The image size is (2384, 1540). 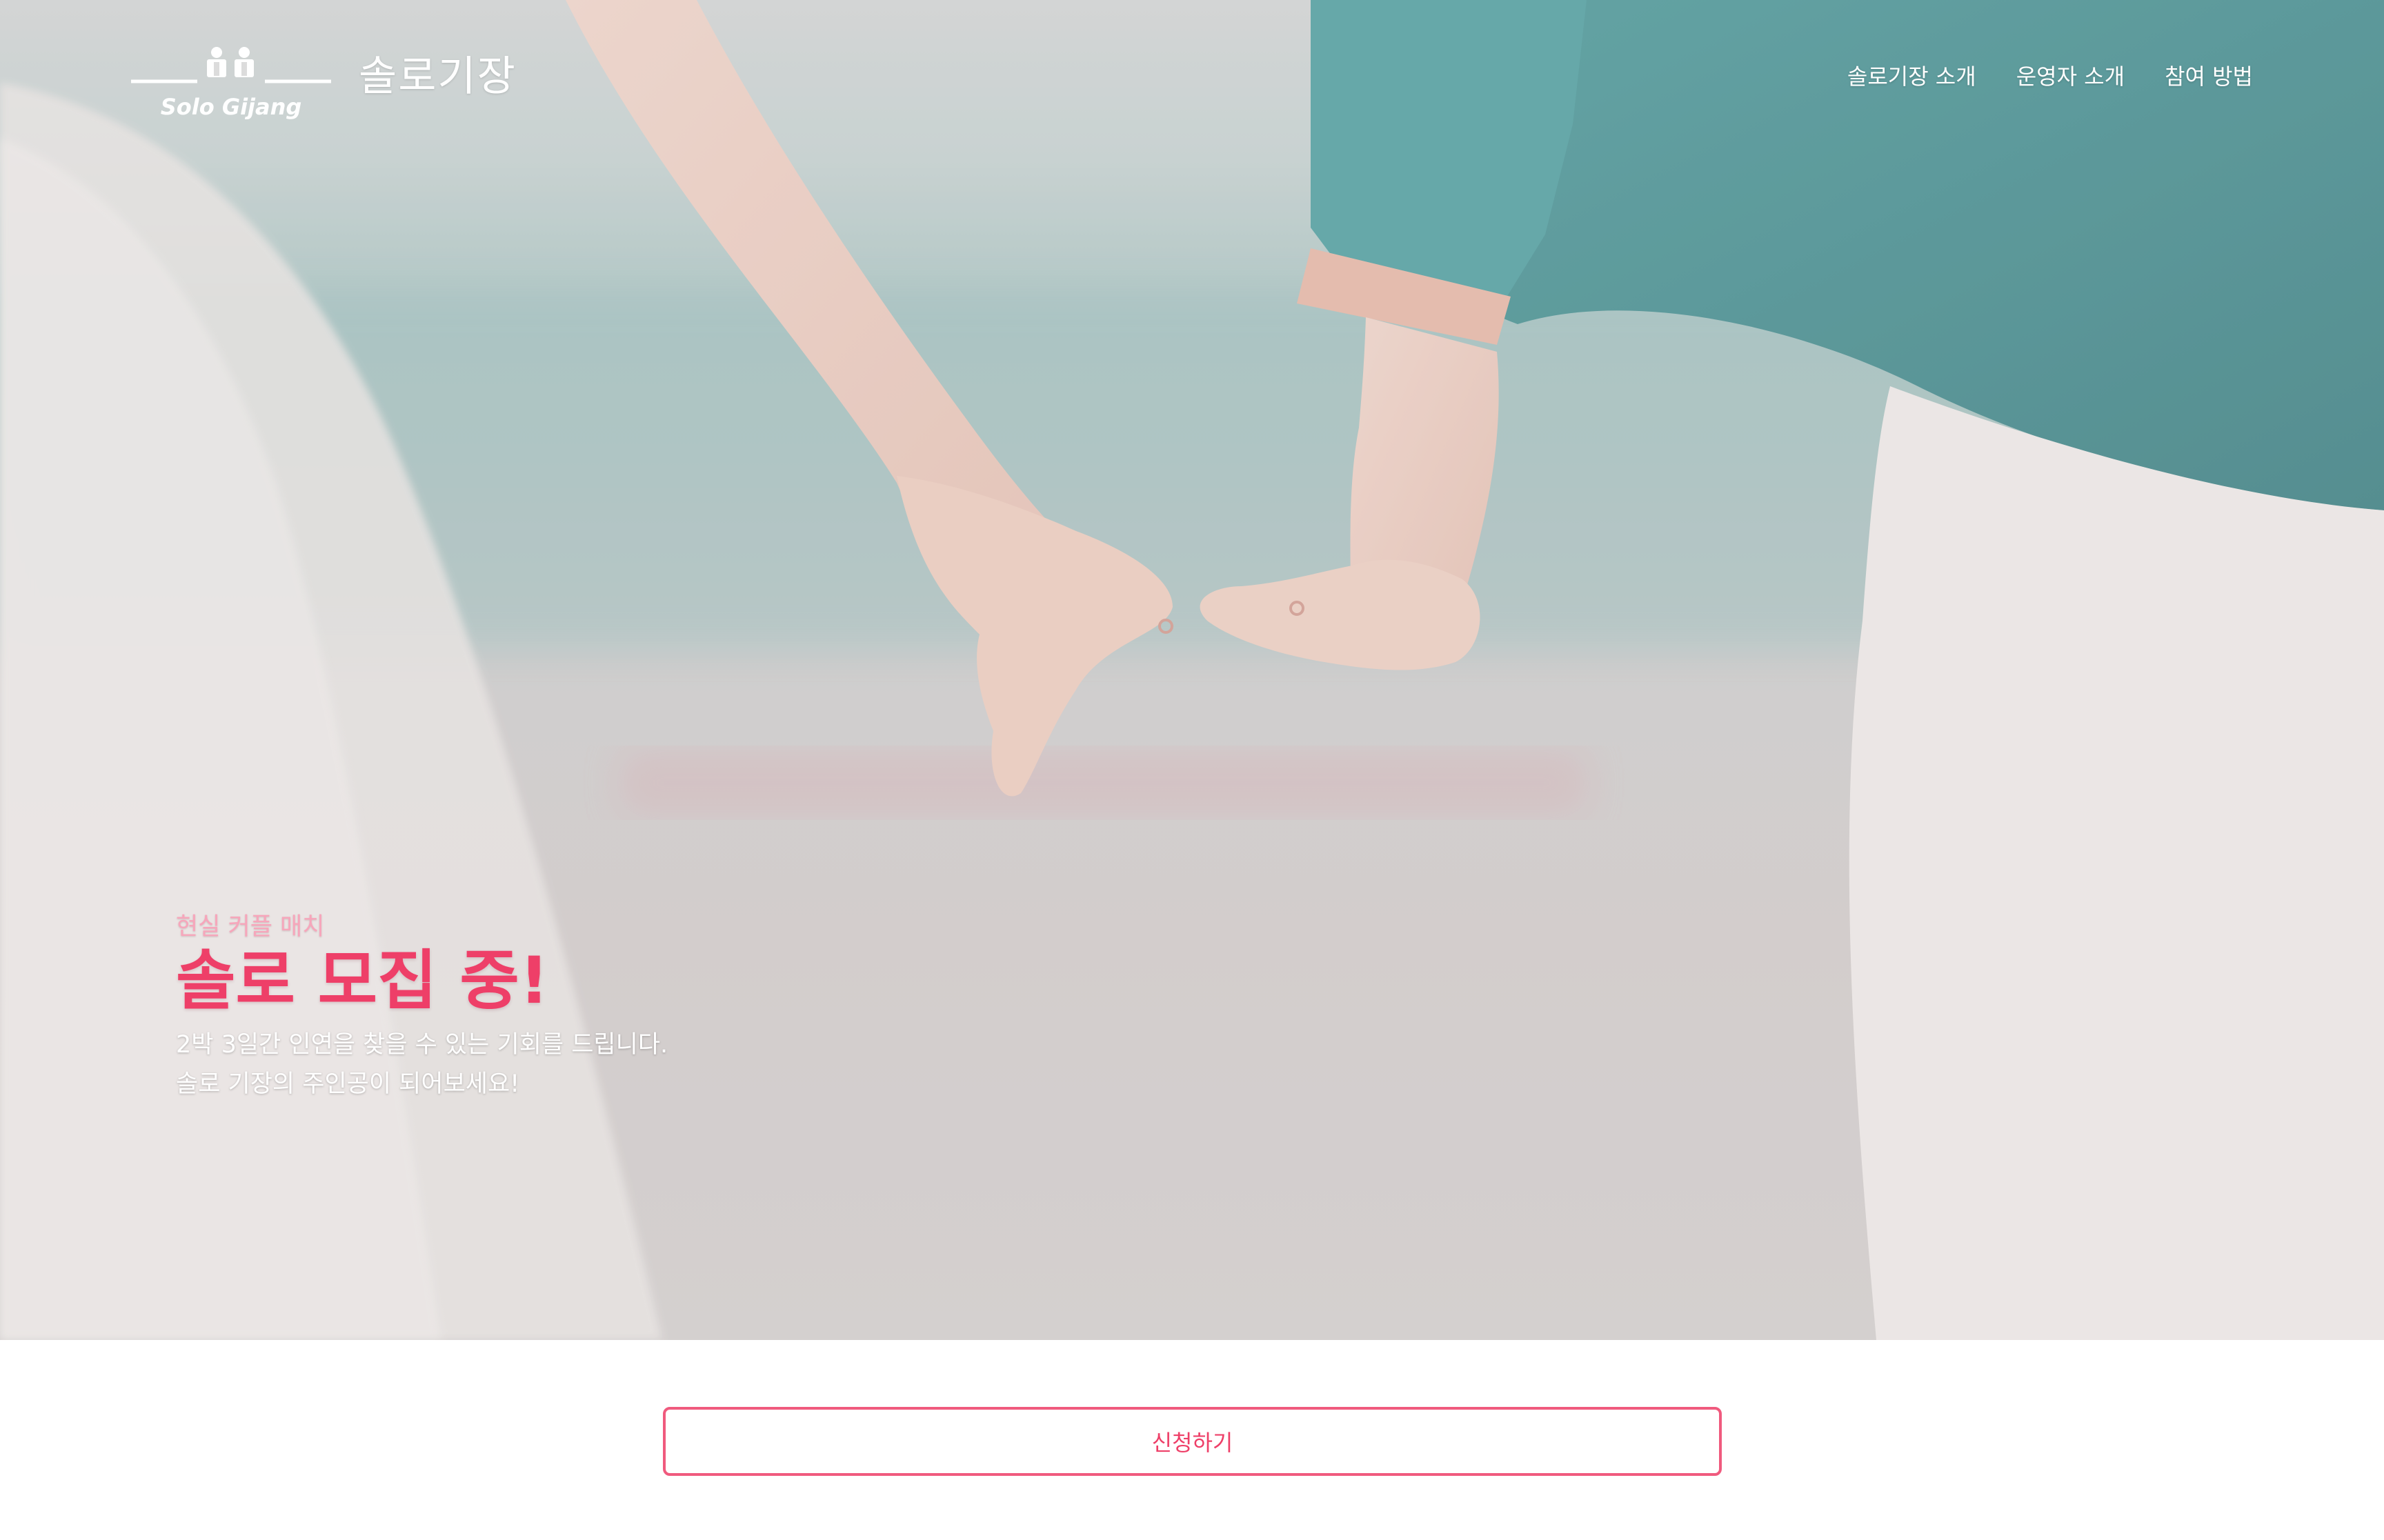 I want to click on logo-icon: Solo Gijang, so click(x=231, y=84).